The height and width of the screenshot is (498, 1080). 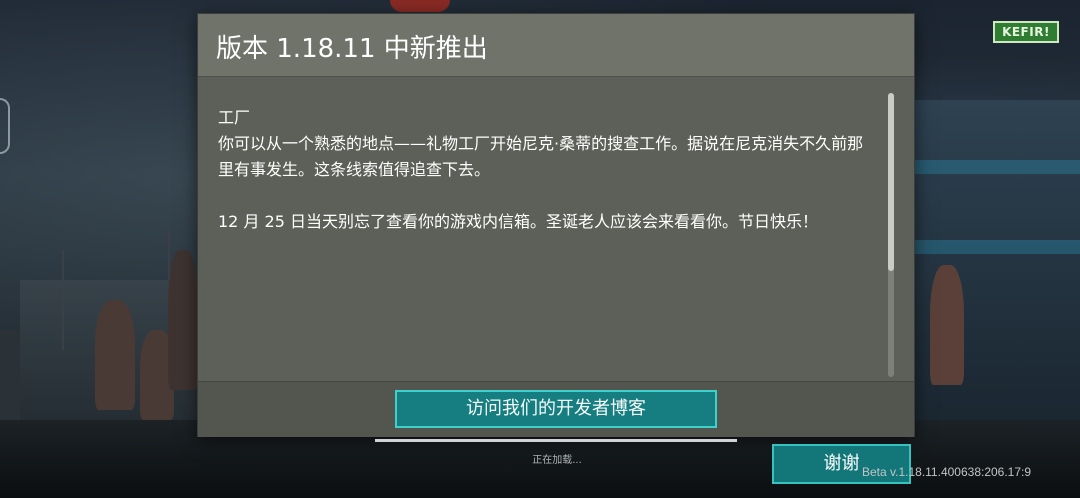 What do you see at coordinates (352, 49) in the screenshot?
I see `dialog-title: 版本 1.18.11 中新推出` at bounding box center [352, 49].